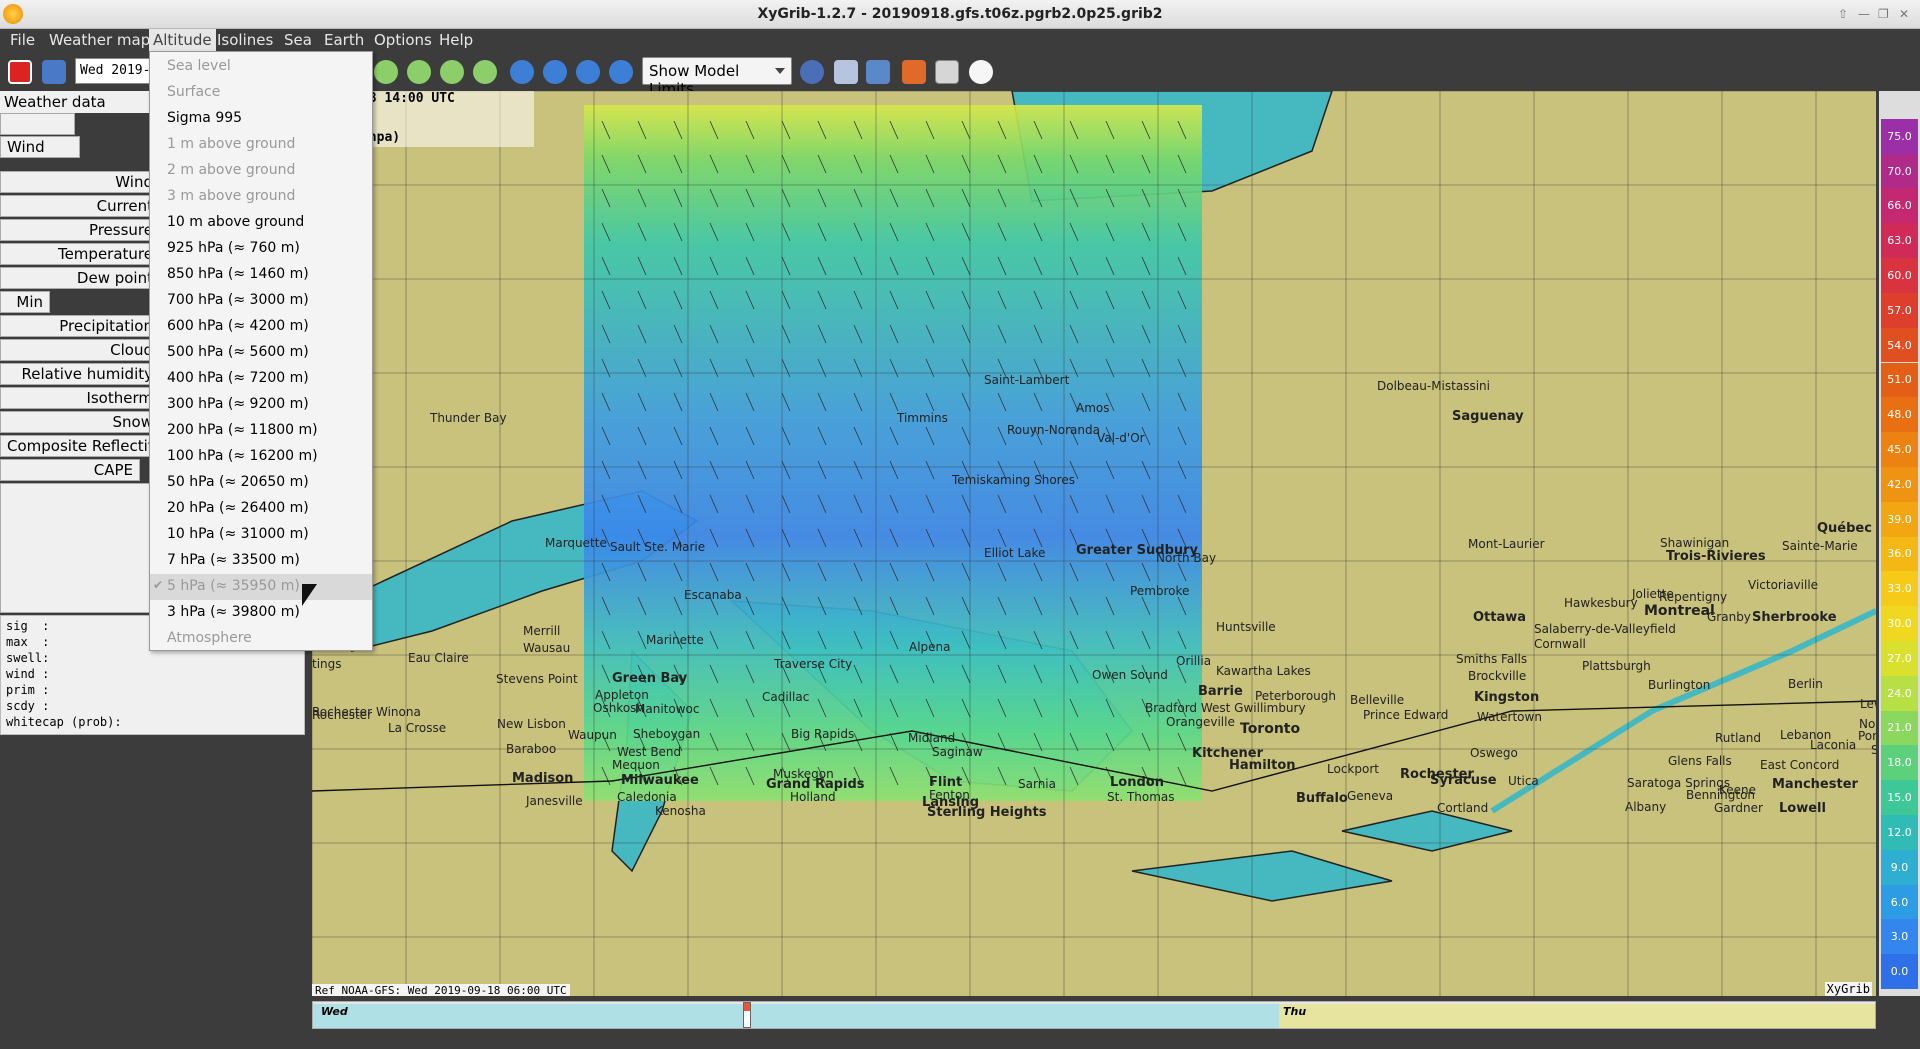  Describe the element at coordinates (1729, 617) in the screenshot. I see `place-label: Granby` at that location.